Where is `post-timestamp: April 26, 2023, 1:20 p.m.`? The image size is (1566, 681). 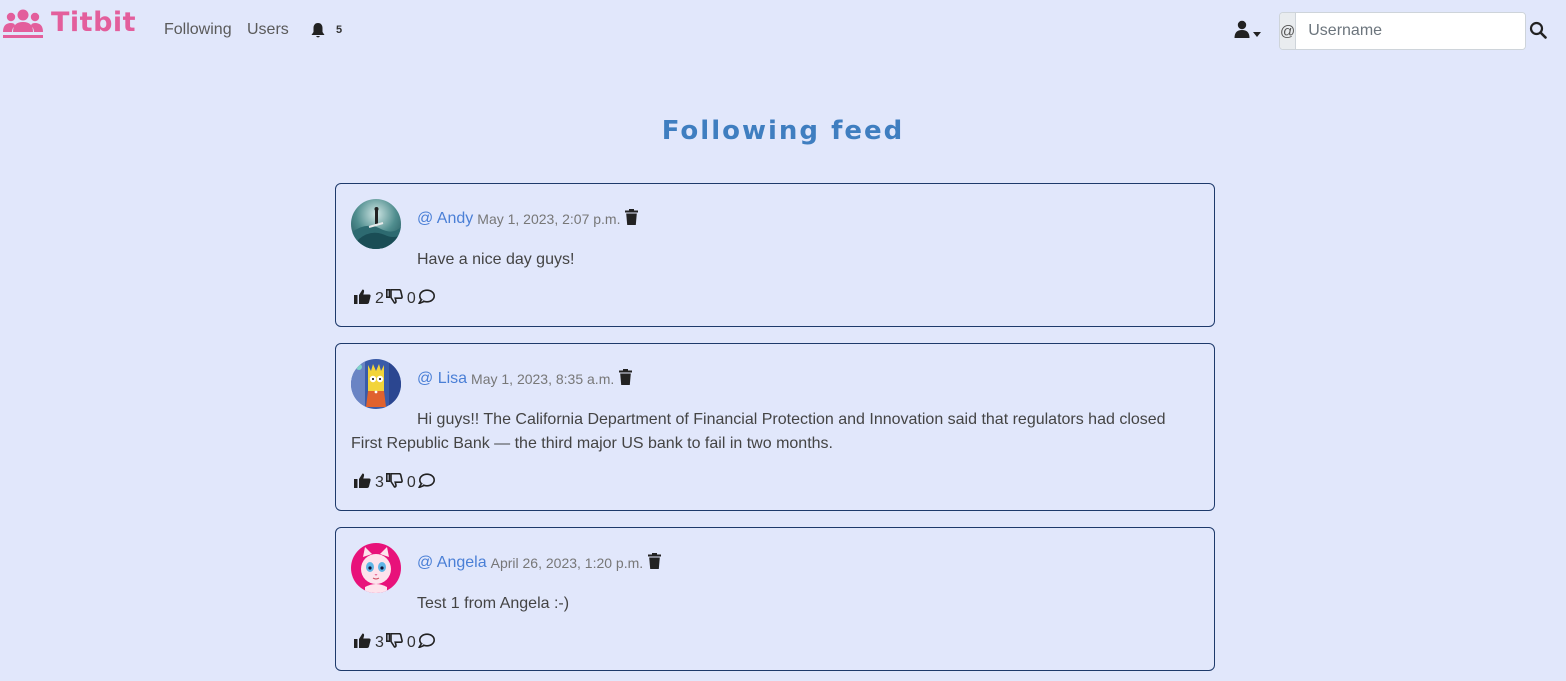
post-timestamp: April 26, 2023, 1:20 p.m. is located at coordinates (567, 563).